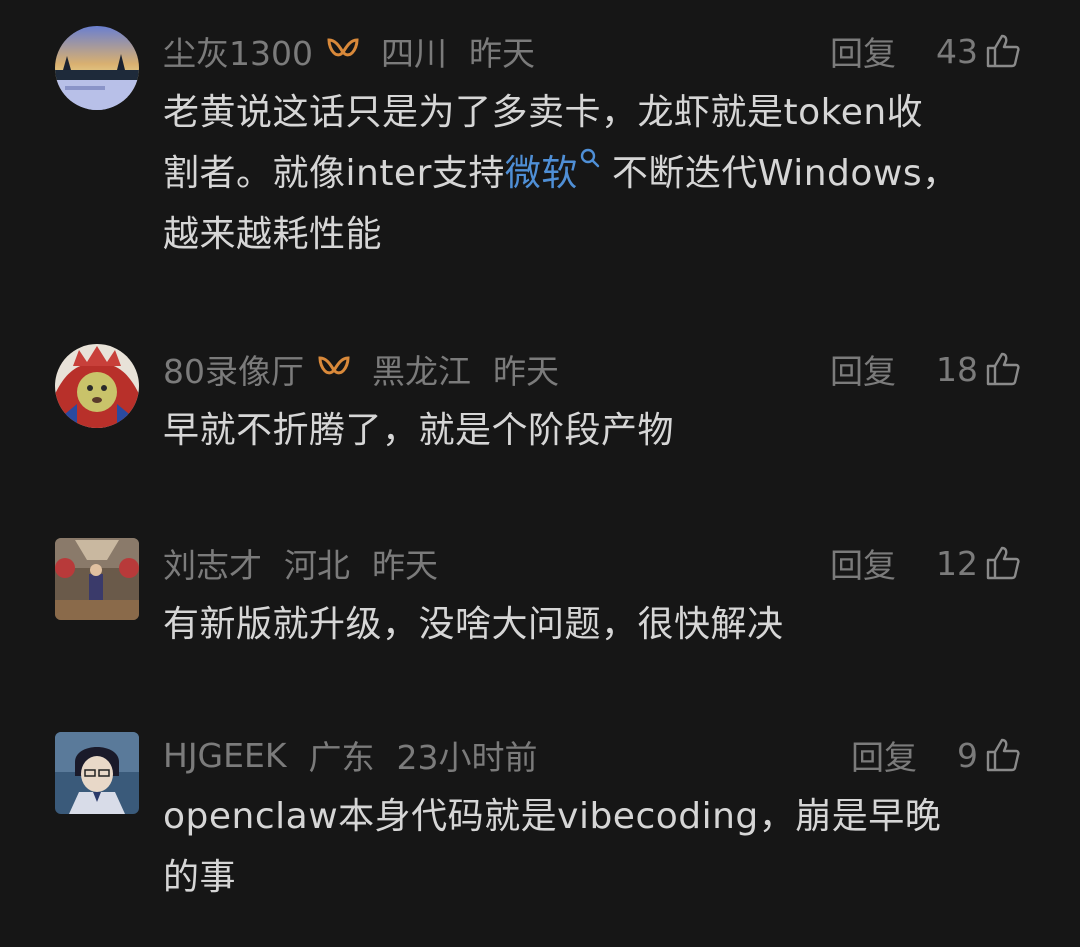 The height and width of the screenshot is (947, 1080). I want to click on comment-actions: 回复 12, so click(926, 563).